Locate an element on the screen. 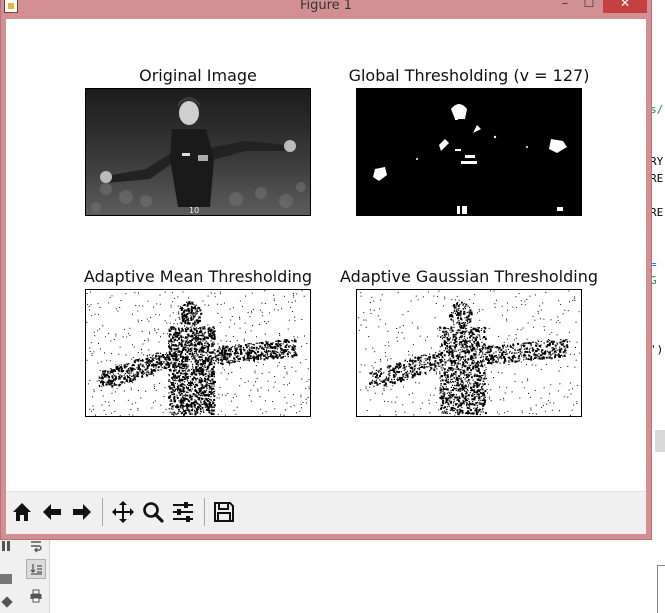  subplot-adaptive-gaussian: Adaptive Gaussian Thresholding is located at coordinates (469, 343).